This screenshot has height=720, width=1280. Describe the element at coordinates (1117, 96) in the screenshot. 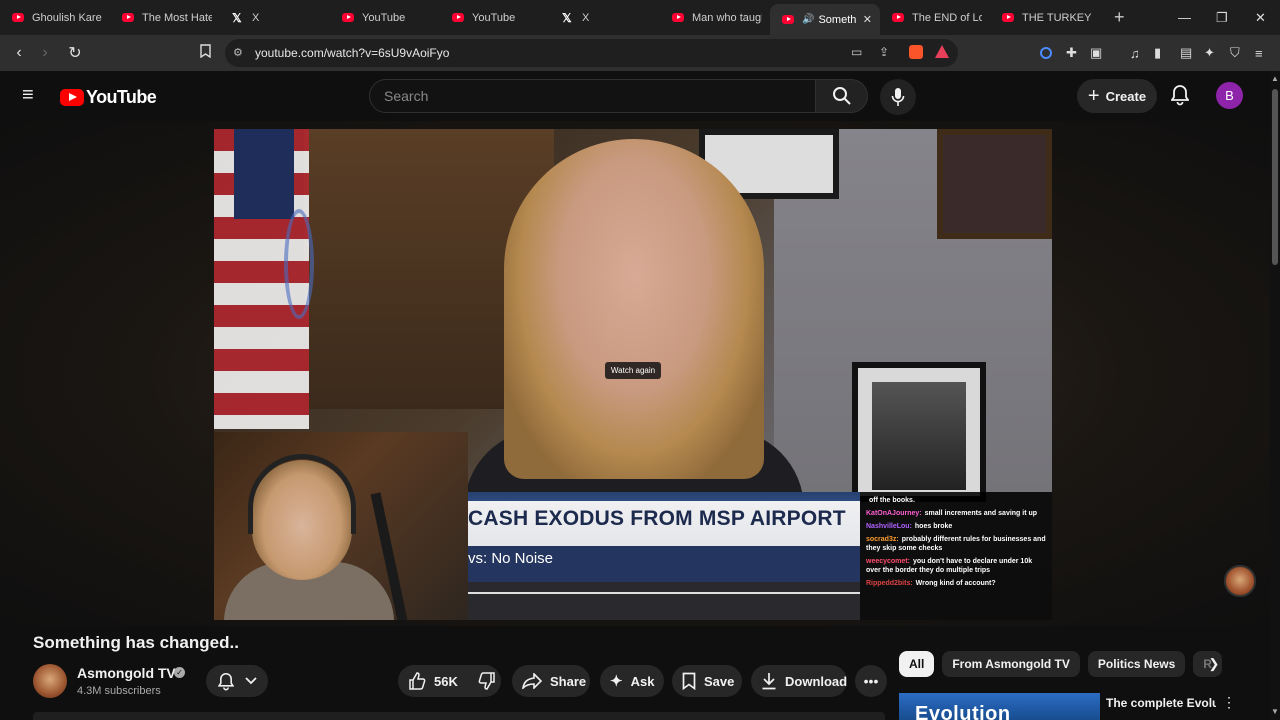

I see `create-button: + Create` at that location.